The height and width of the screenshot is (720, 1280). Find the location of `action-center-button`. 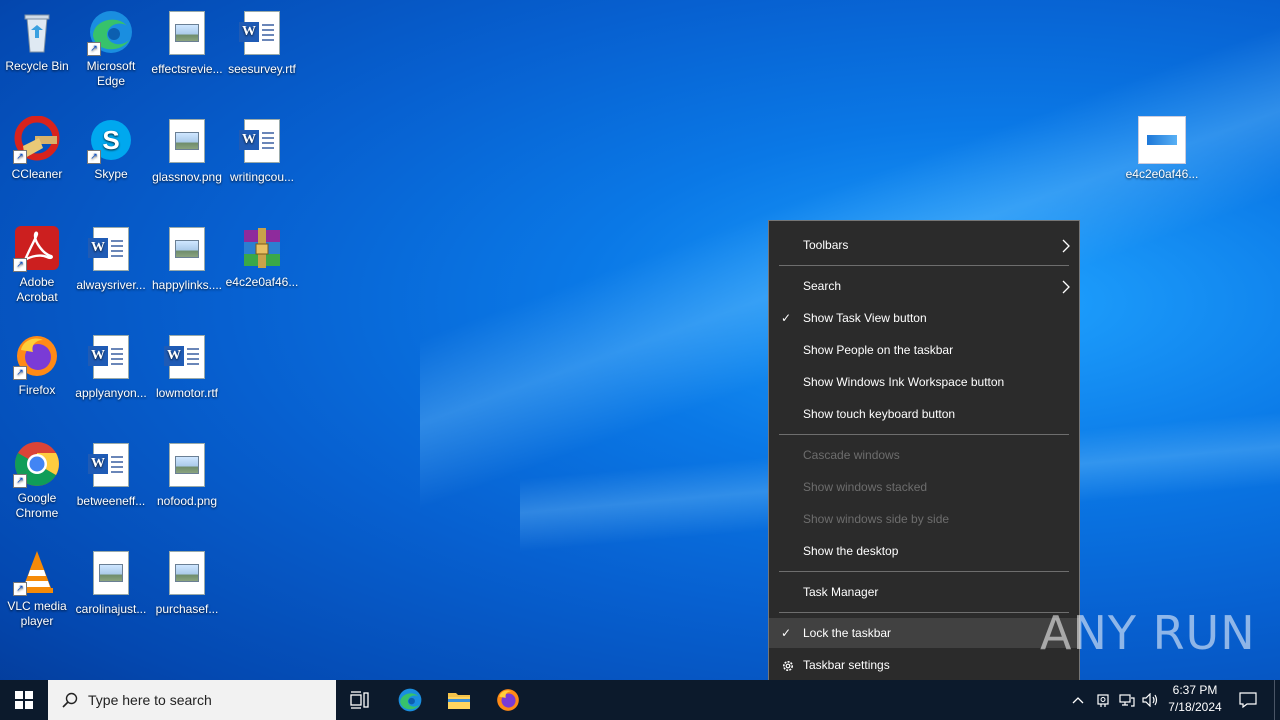

action-center-button is located at coordinates (1248, 700).